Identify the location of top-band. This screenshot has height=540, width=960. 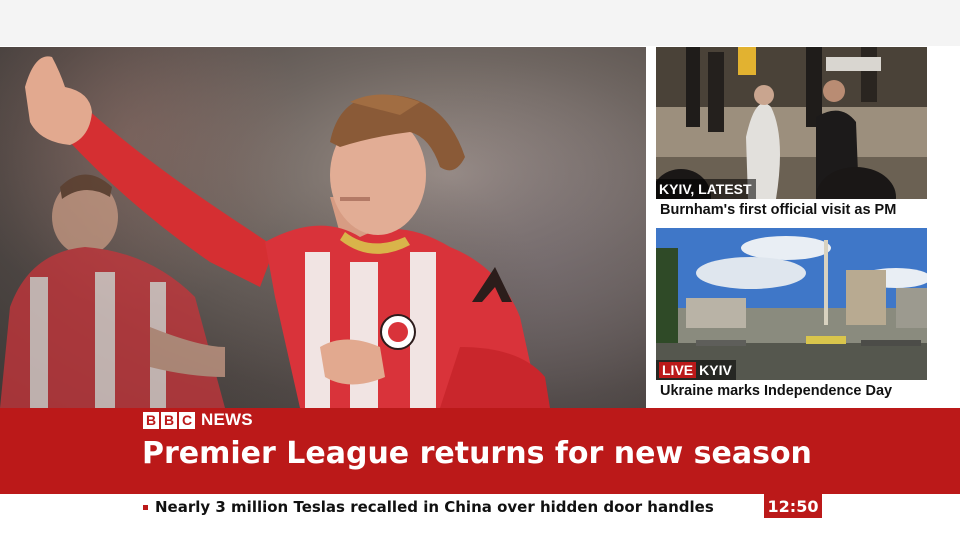
(480, 23).